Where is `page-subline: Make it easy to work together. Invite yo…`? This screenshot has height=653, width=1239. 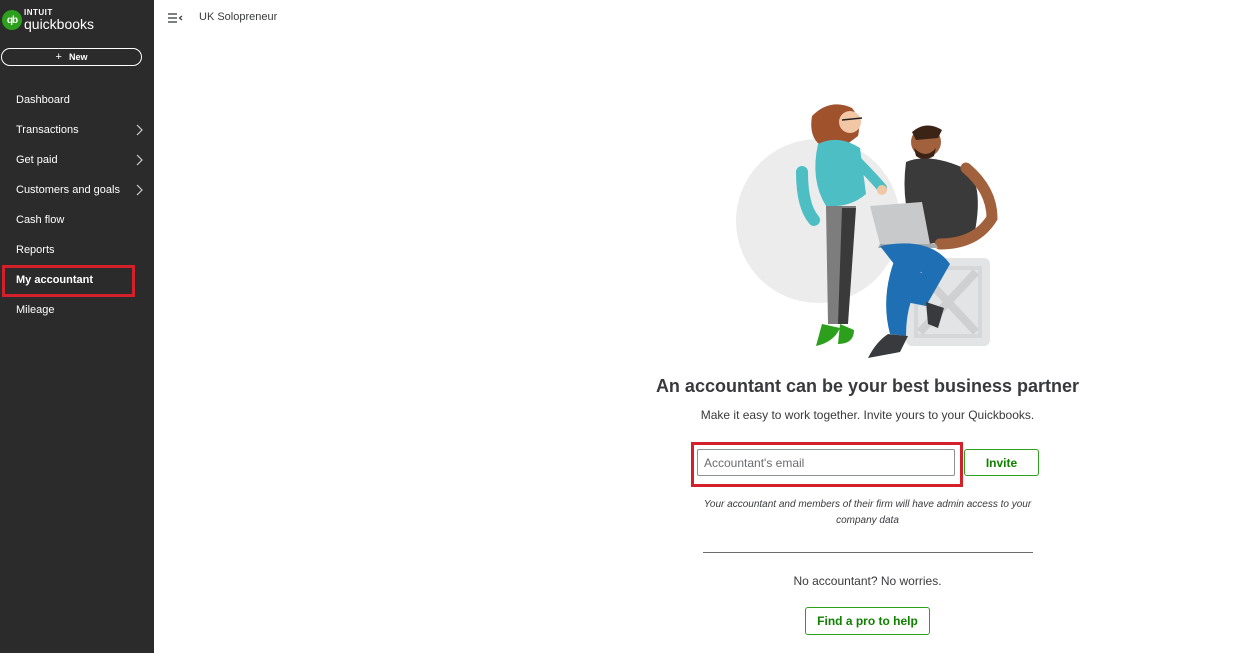 page-subline: Make it easy to work together. Invite yo… is located at coordinates (867, 415).